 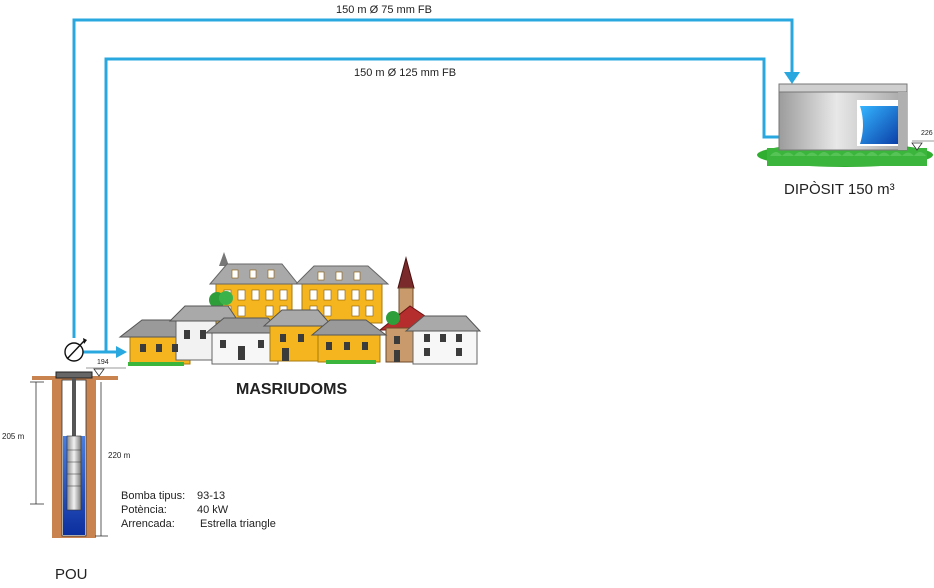 I want to click on well-label: POU, so click(x=71, y=574).